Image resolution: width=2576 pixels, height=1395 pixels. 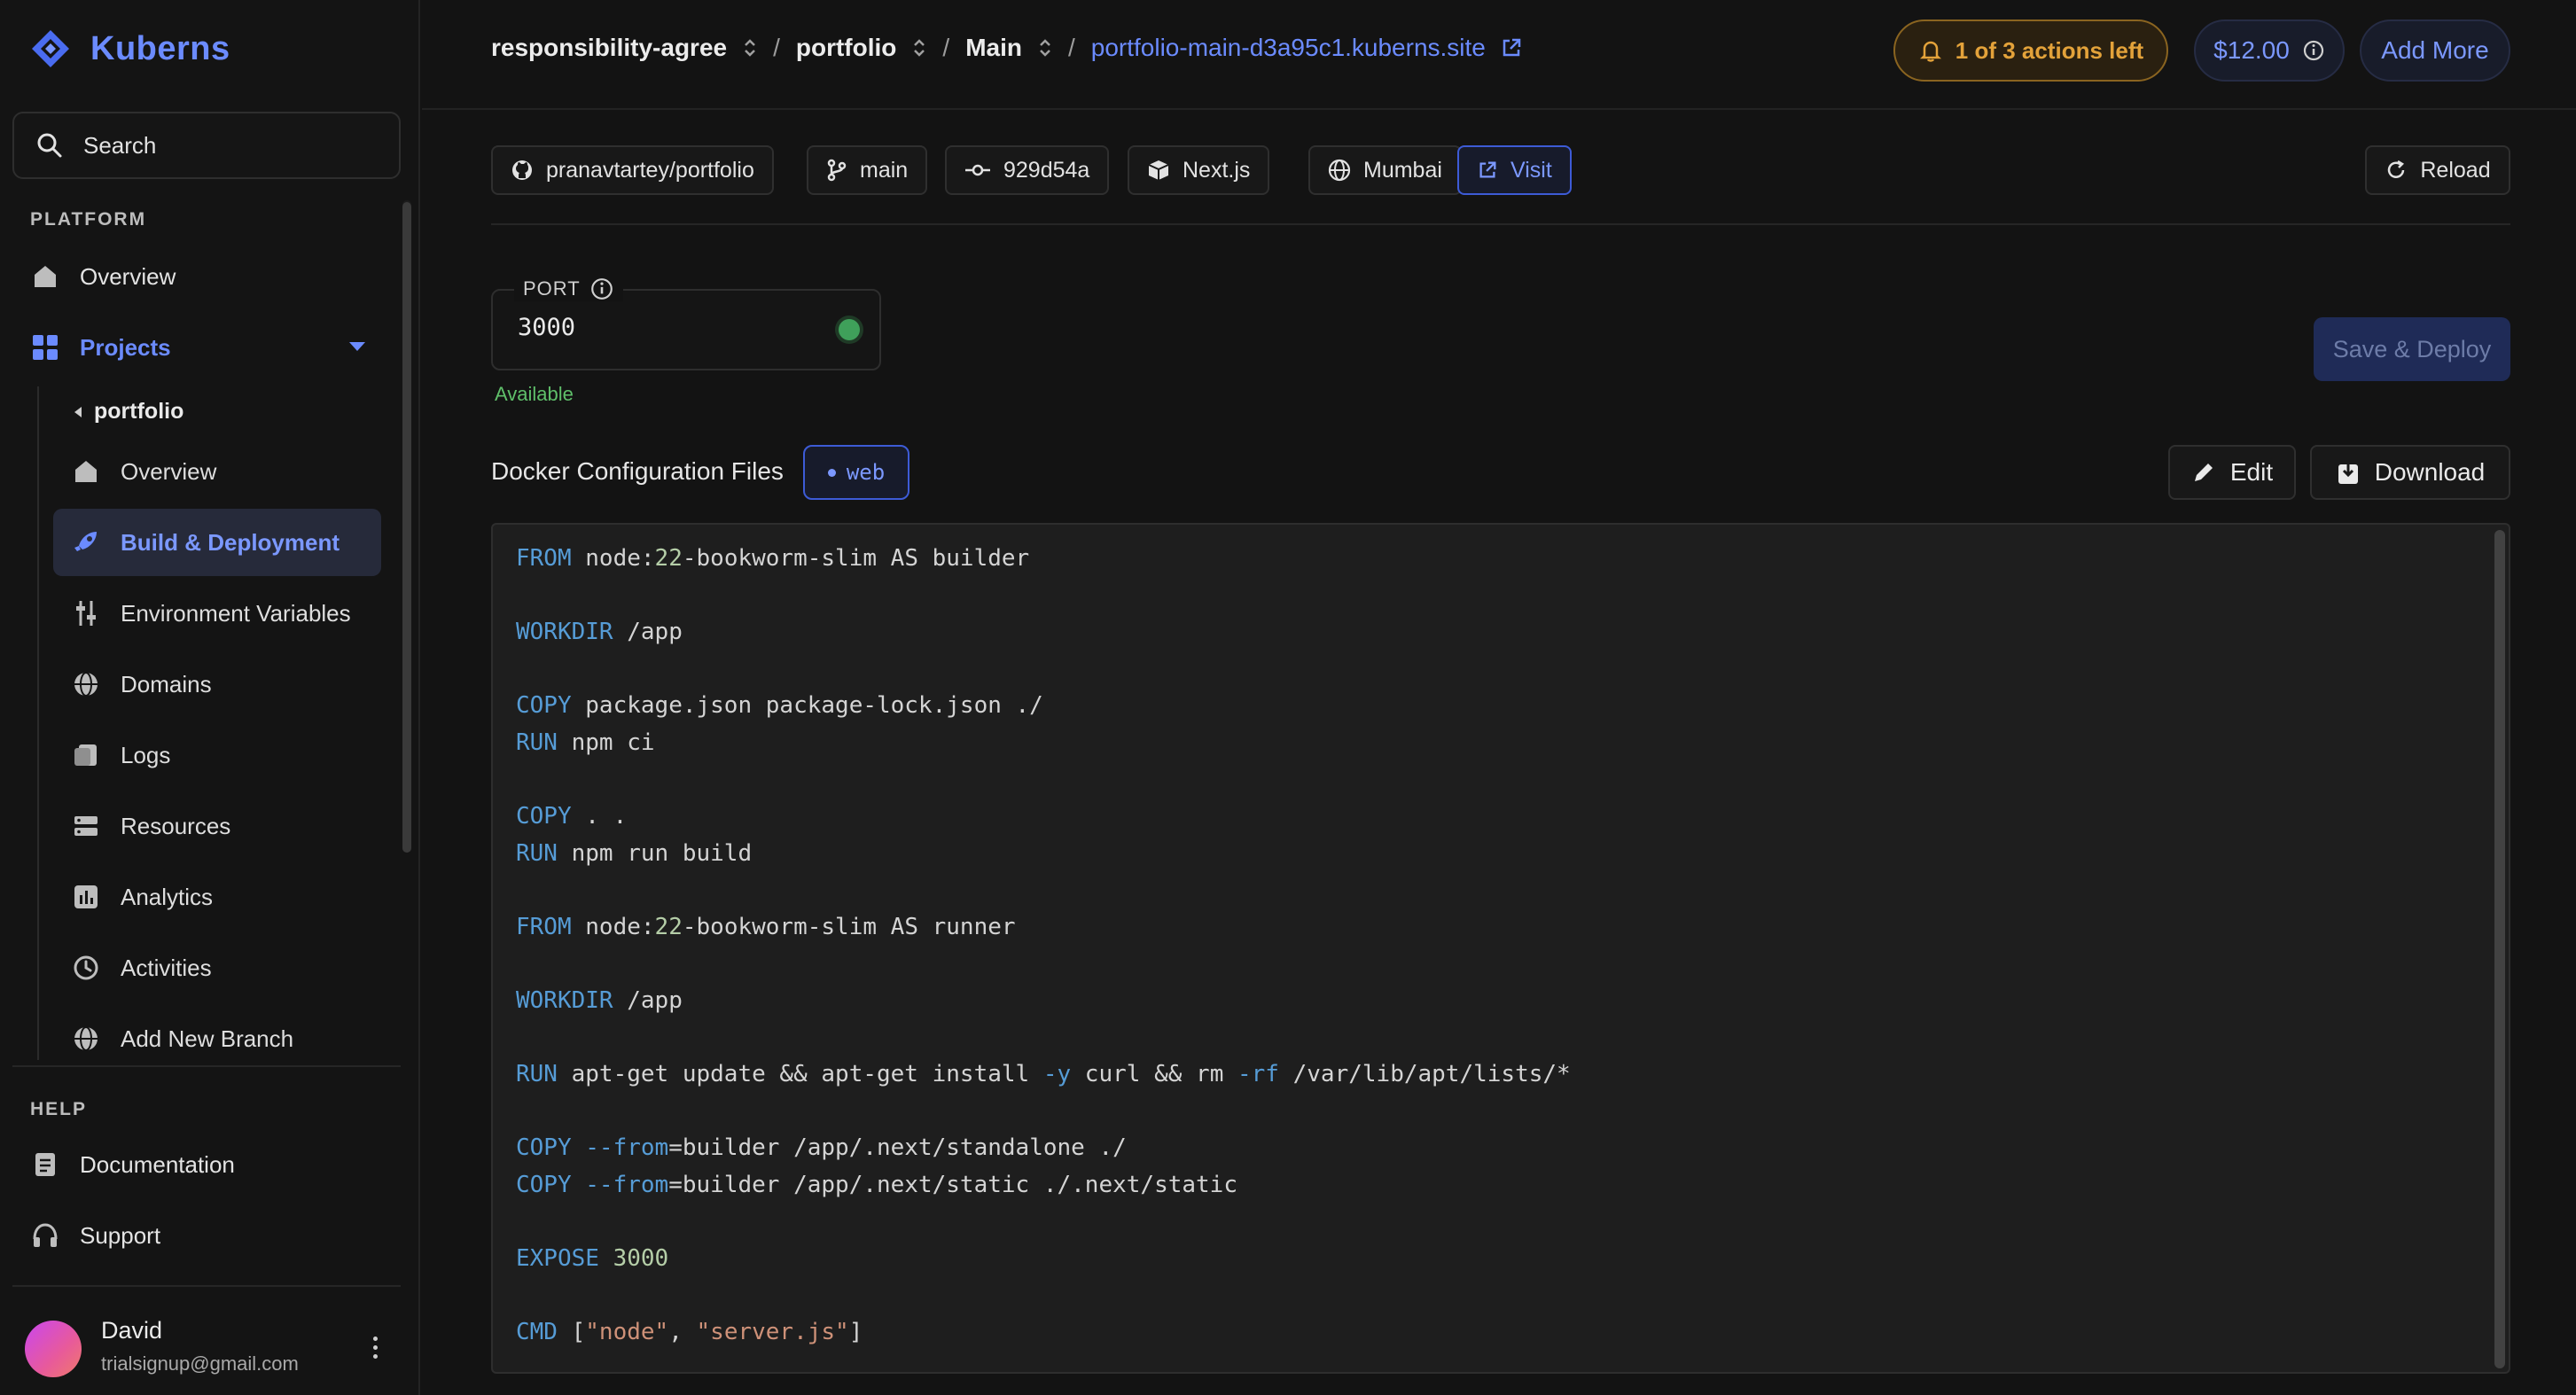 I want to click on edit-button-label: Edit, so click(x=2251, y=472).